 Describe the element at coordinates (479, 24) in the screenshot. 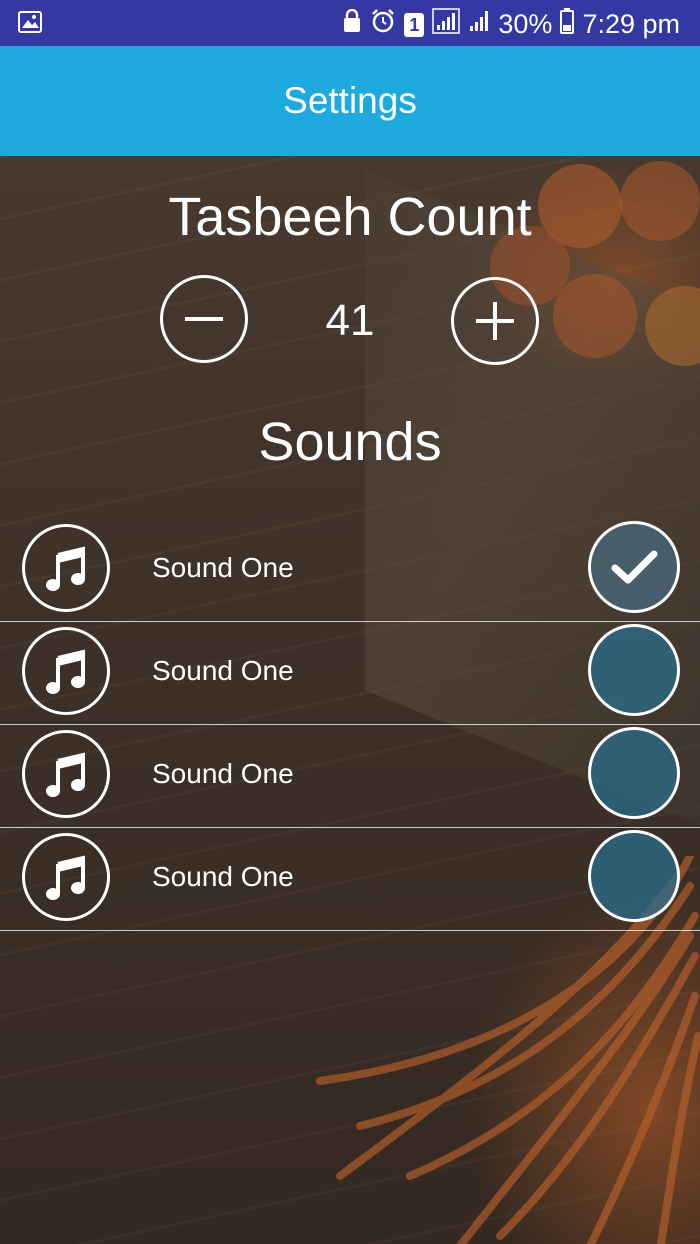

I see `signal-secondary-icon` at that location.